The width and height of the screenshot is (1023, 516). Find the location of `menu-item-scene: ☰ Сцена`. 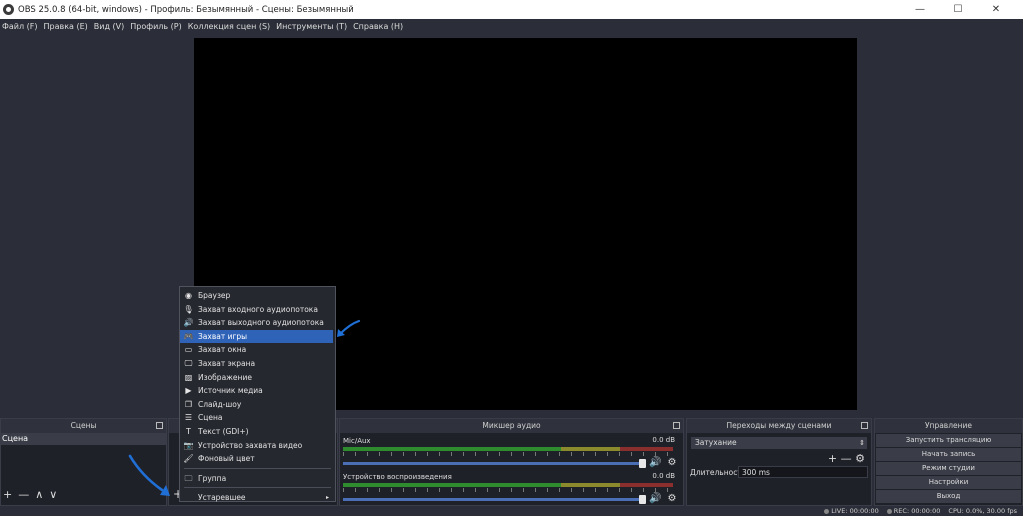

menu-item-scene: ☰ Сцена is located at coordinates (257, 418).